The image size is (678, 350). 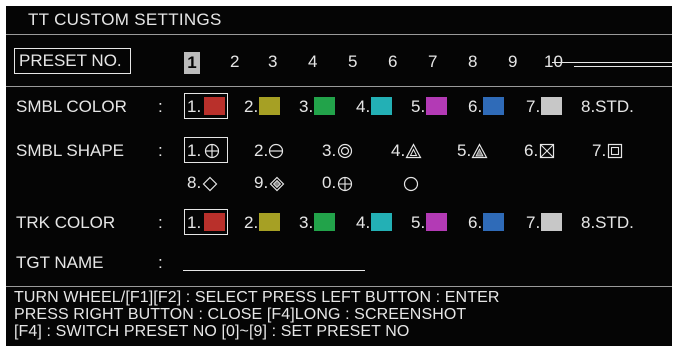 I want to click on circle-minus-icon, so click(x=276, y=151).